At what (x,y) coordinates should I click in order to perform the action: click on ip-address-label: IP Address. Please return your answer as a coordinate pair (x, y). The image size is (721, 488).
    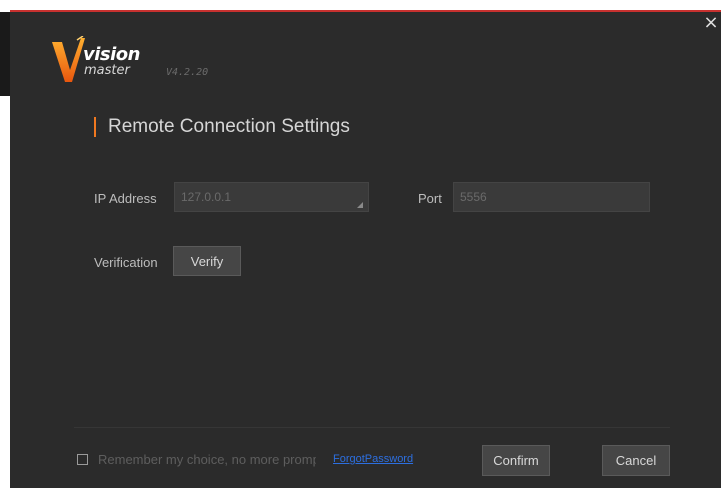
    Looking at the image, I should click on (125, 198).